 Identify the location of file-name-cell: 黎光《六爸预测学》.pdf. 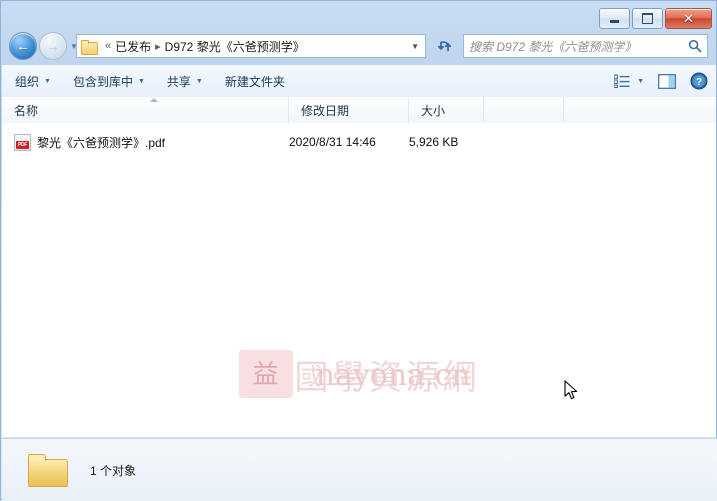
(151, 142).